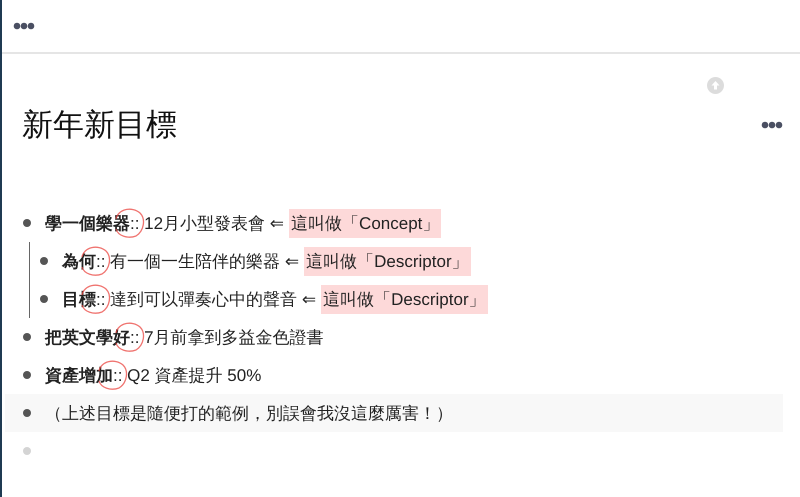  I want to click on property-line: 資產增加:: Q2 資產提升 50%, so click(153, 375).